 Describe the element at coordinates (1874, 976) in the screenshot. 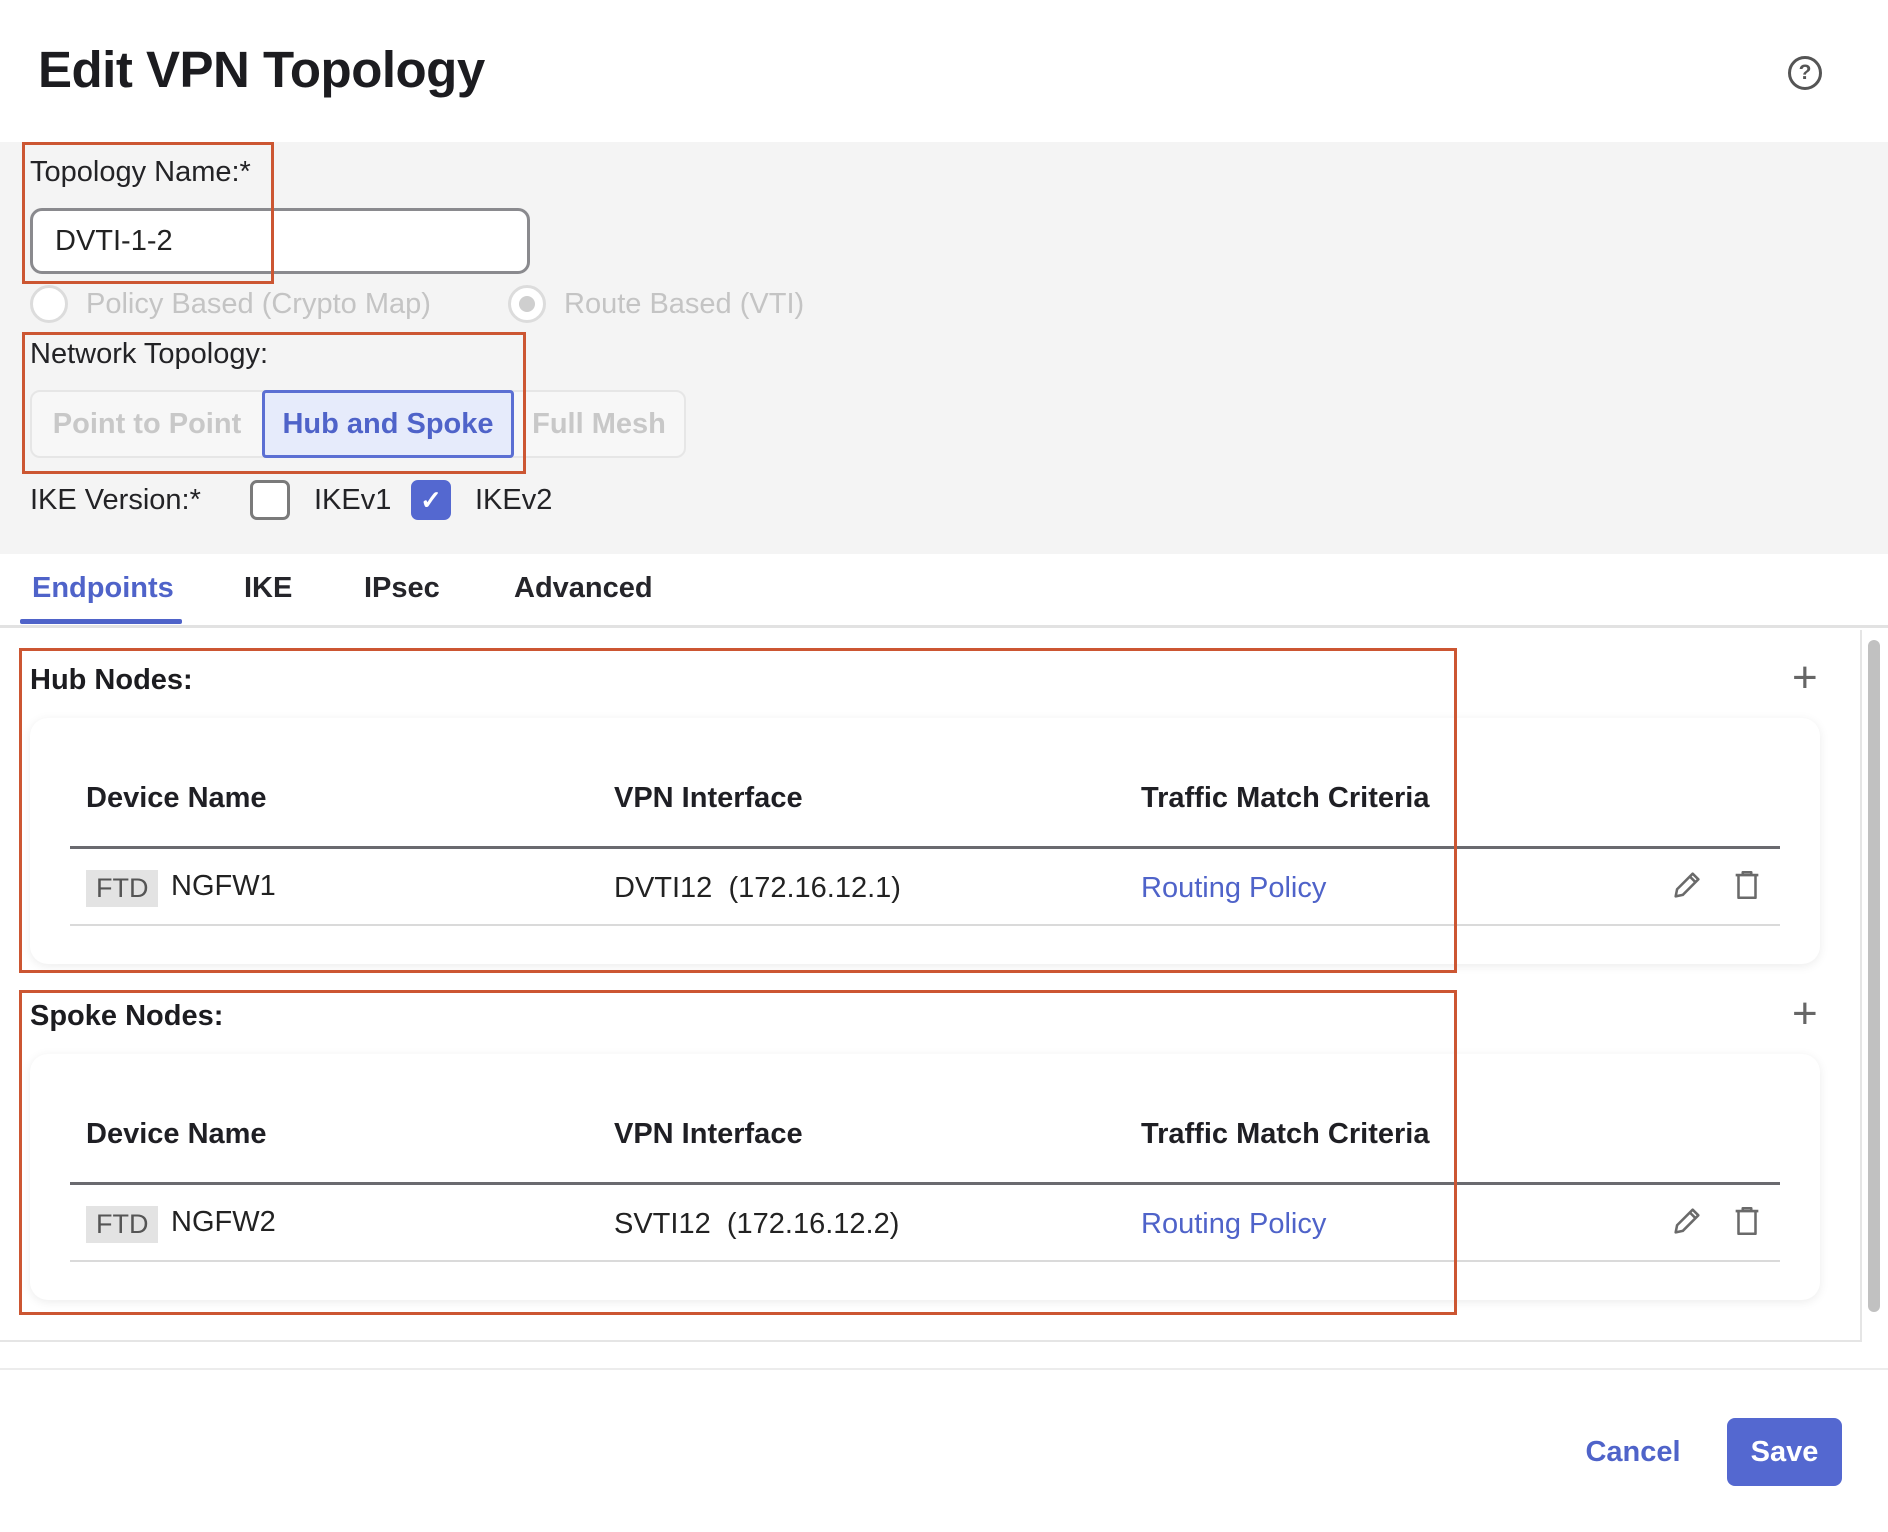

I see `scrollbar` at that location.